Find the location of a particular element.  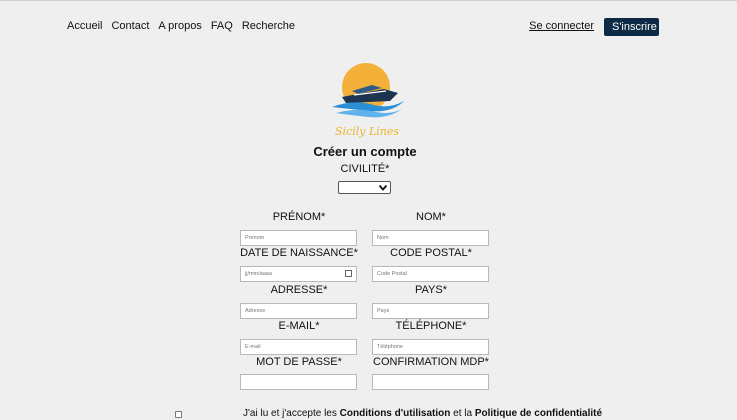

email-placeholder: E-mail is located at coordinates (253, 347).